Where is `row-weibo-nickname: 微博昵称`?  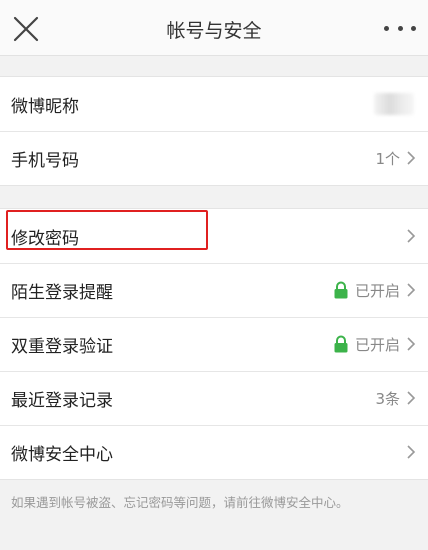
row-weibo-nickname: 微博昵称 is located at coordinates (214, 104).